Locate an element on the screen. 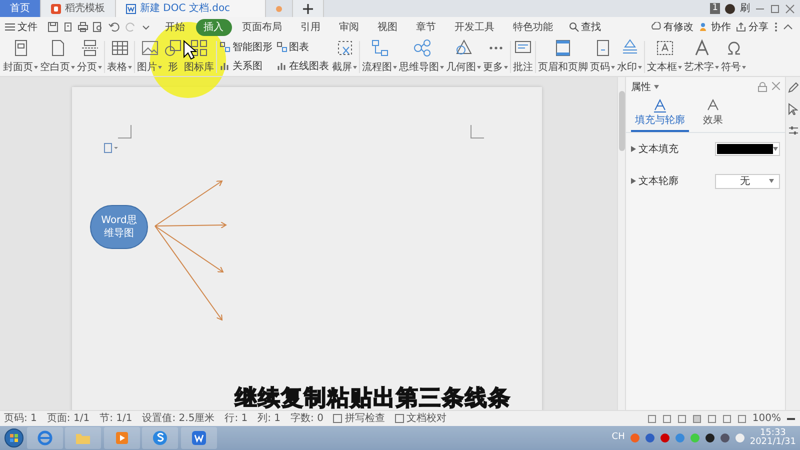 Image resolution: width=800 pixels, height=450 pixels. color-dropdown is located at coordinates (747, 149).